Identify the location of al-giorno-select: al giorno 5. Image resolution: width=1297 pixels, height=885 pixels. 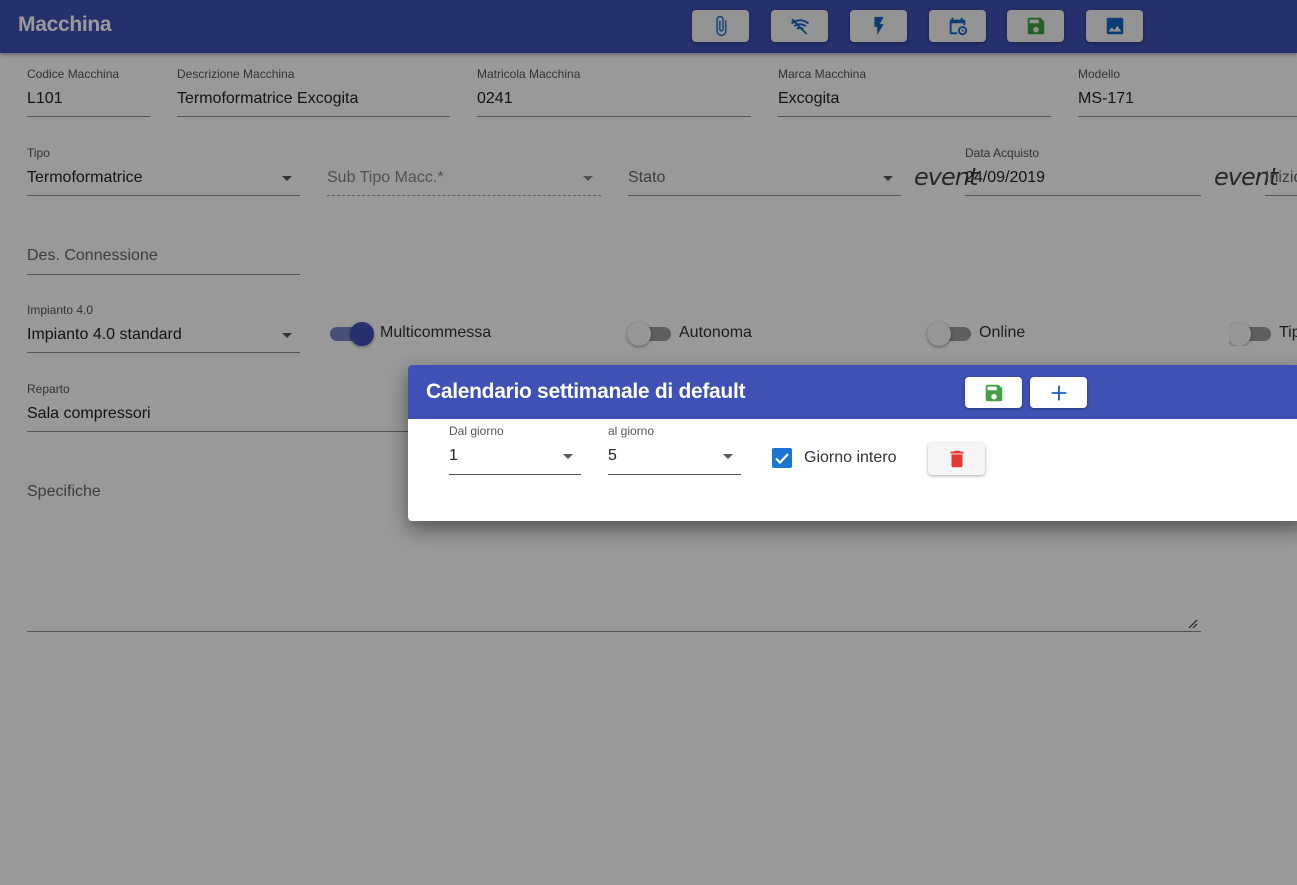
(674, 449).